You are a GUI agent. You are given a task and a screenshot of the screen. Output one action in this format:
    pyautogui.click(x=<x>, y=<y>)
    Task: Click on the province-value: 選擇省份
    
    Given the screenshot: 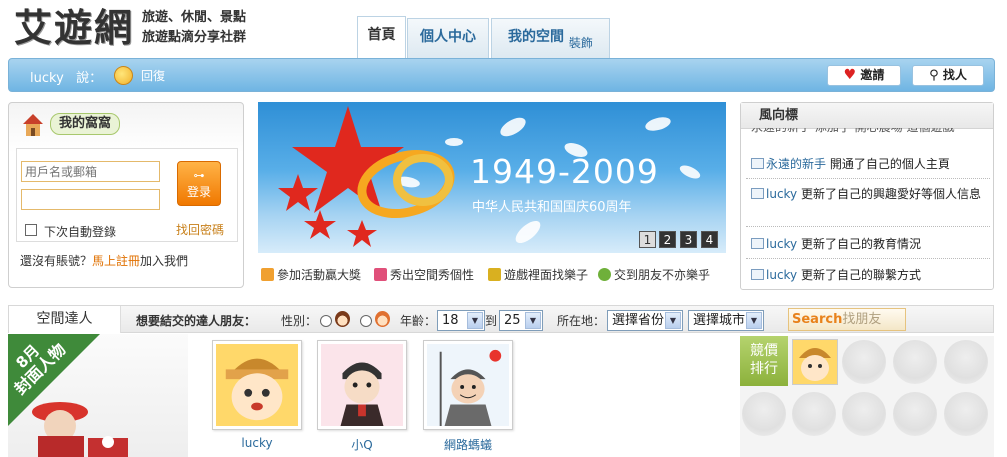 What is the action you would take?
    pyautogui.click(x=638, y=320)
    